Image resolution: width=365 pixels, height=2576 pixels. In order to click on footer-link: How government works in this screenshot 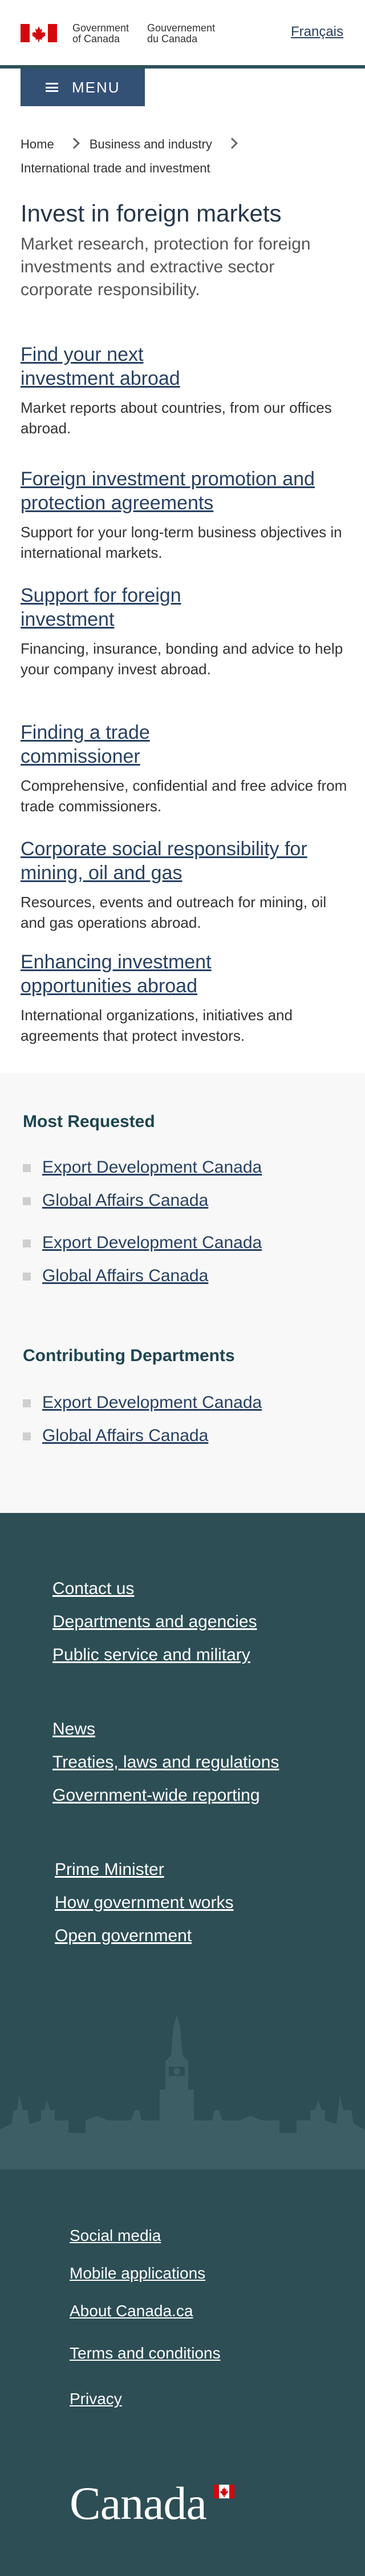, I will do `click(144, 1903)`.